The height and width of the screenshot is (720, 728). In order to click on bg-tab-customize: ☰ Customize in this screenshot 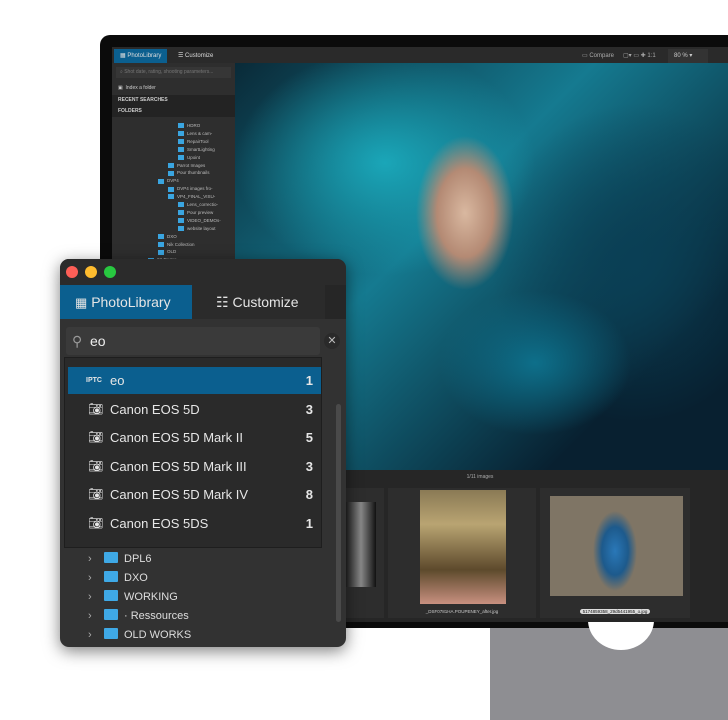, I will do `click(195, 56)`.